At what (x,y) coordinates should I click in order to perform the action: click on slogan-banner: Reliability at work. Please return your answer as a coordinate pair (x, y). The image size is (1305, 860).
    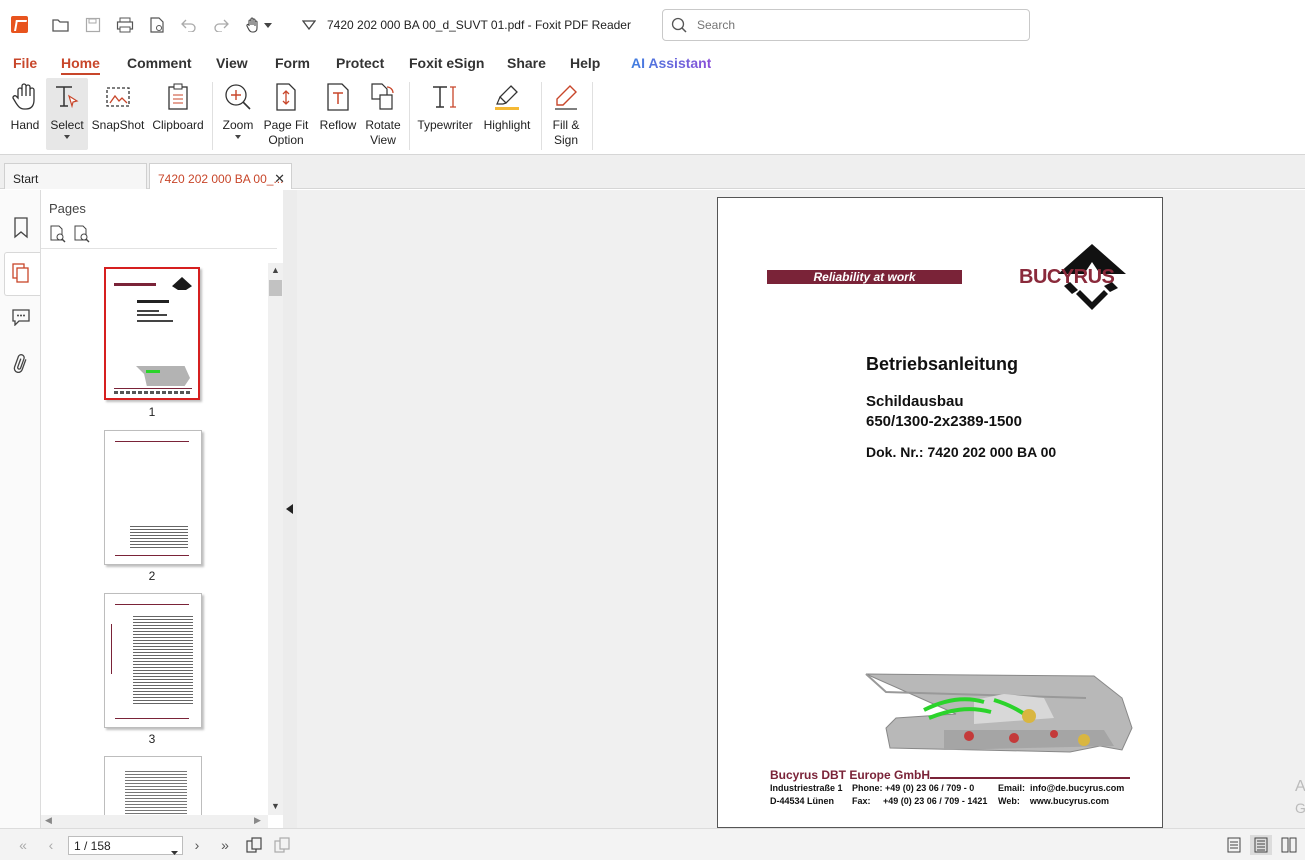
    Looking at the image, I should click on (864, 277).